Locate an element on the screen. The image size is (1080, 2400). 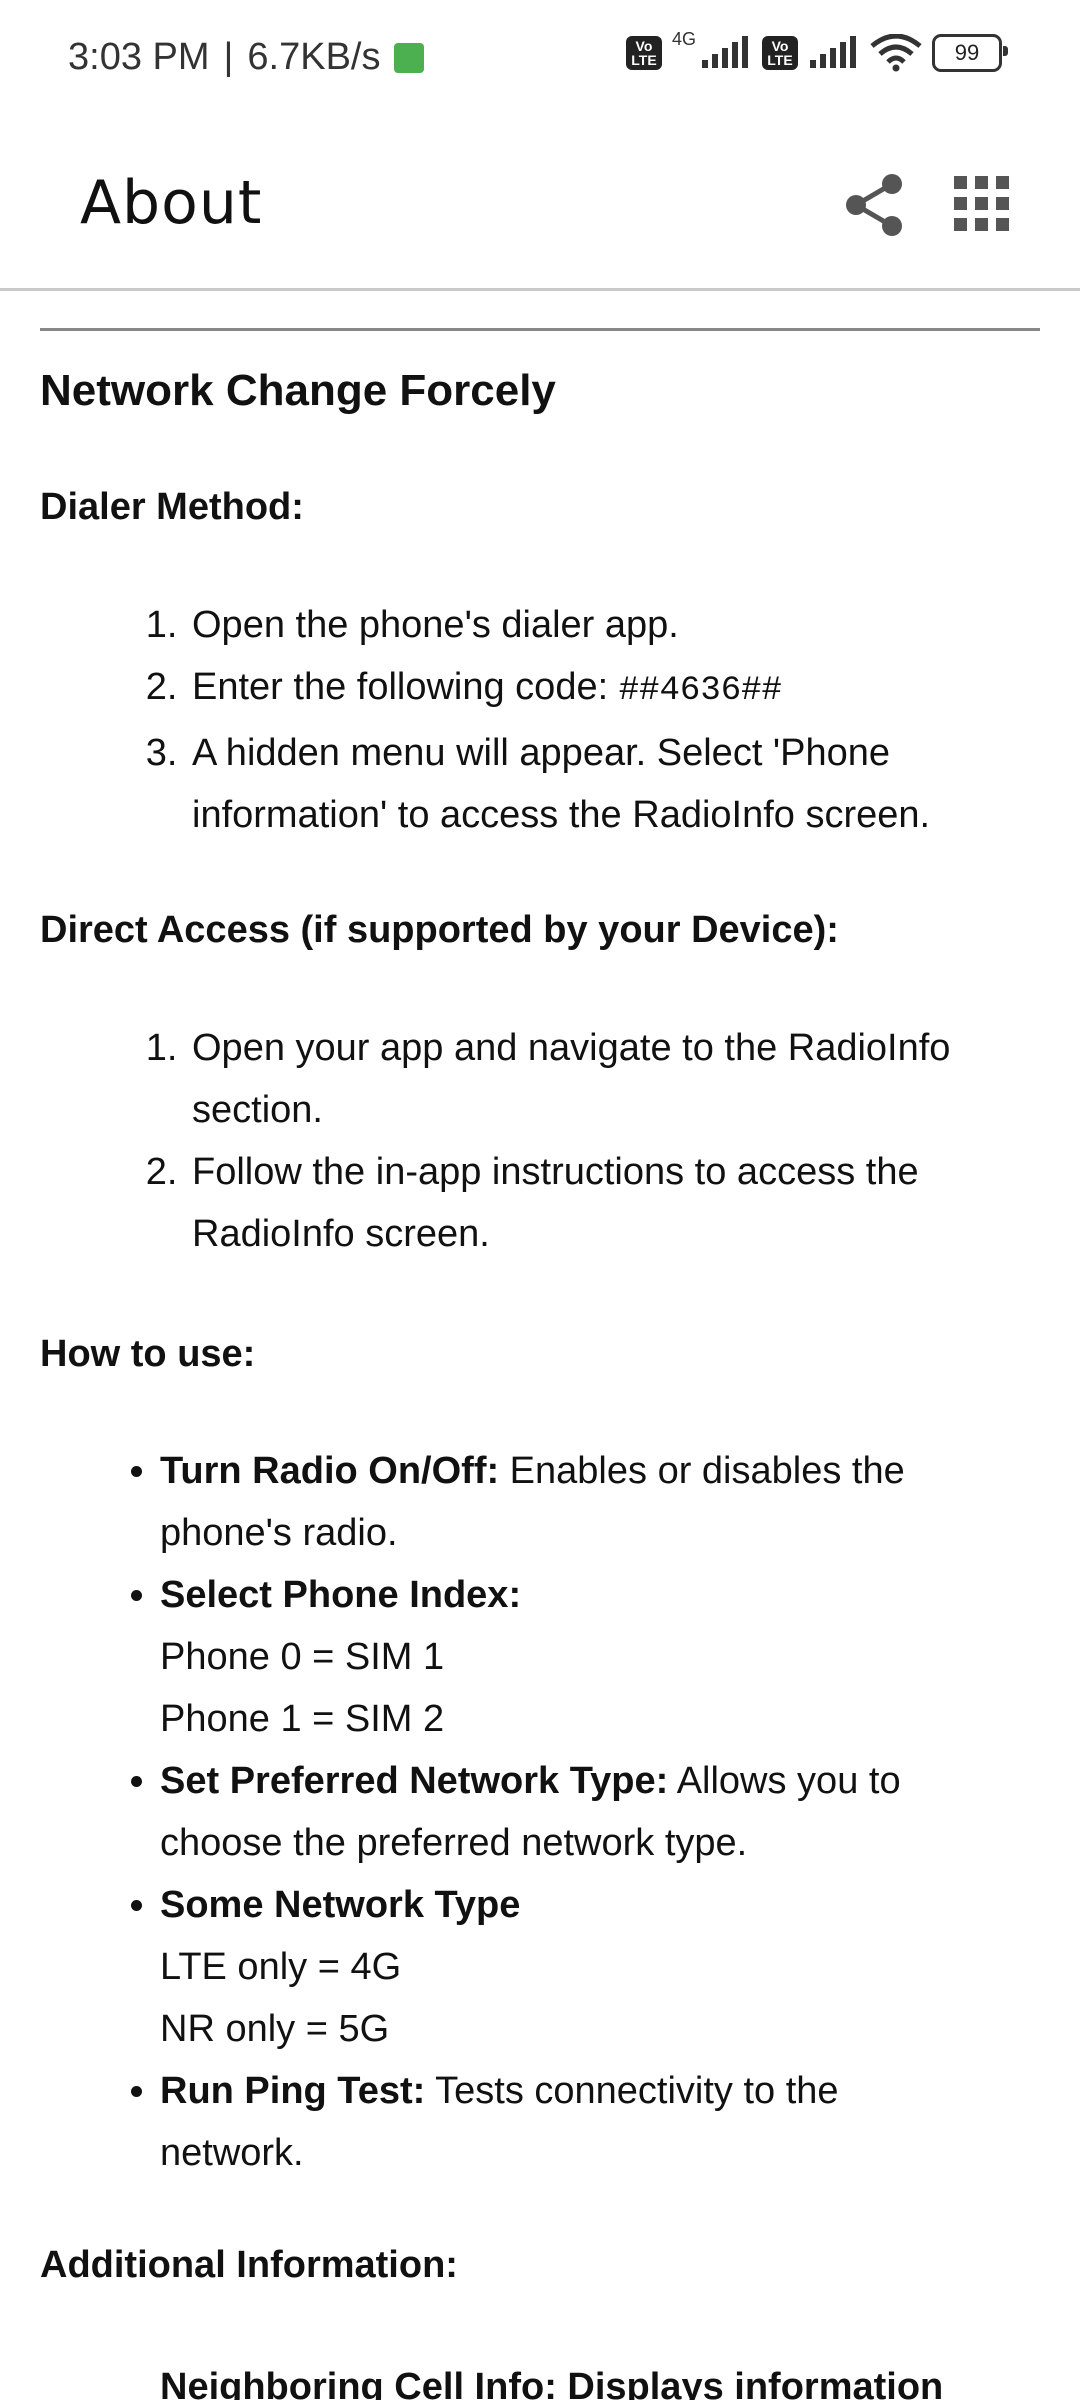
app-header: About is located at coordinates (540, 204).